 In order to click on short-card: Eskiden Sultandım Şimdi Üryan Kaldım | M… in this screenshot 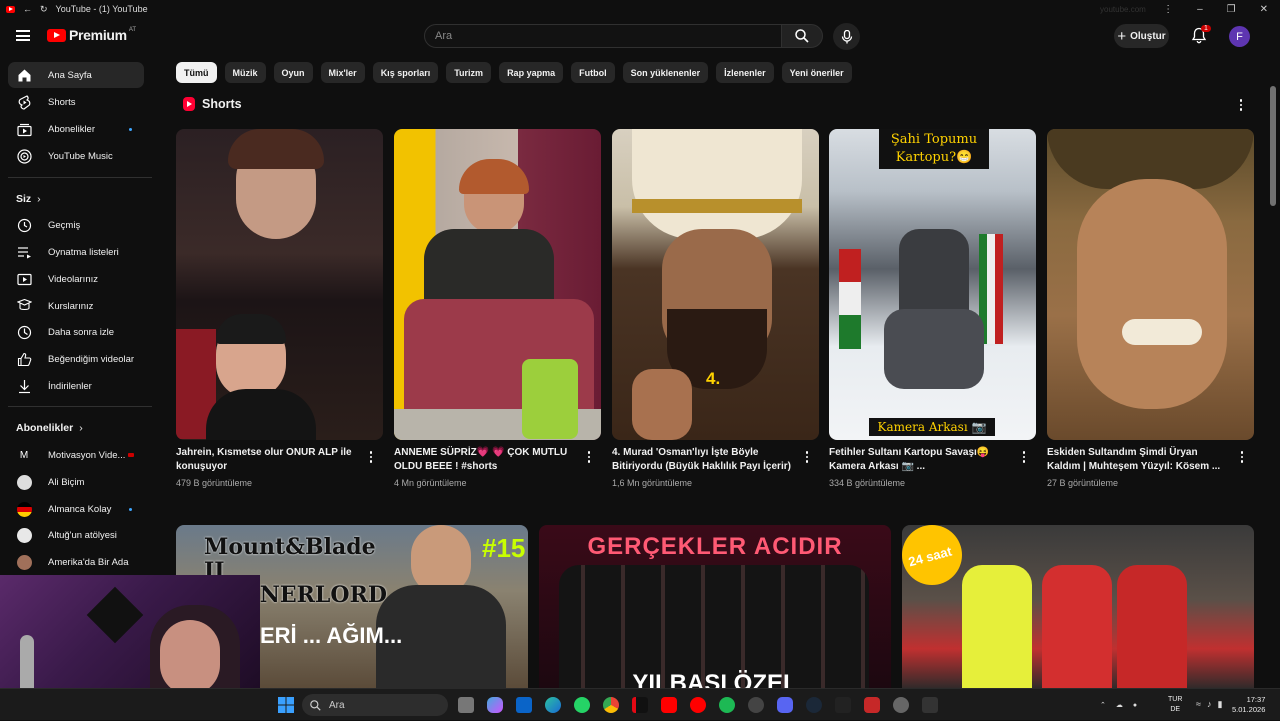, I will do `click(1150, 308)`.